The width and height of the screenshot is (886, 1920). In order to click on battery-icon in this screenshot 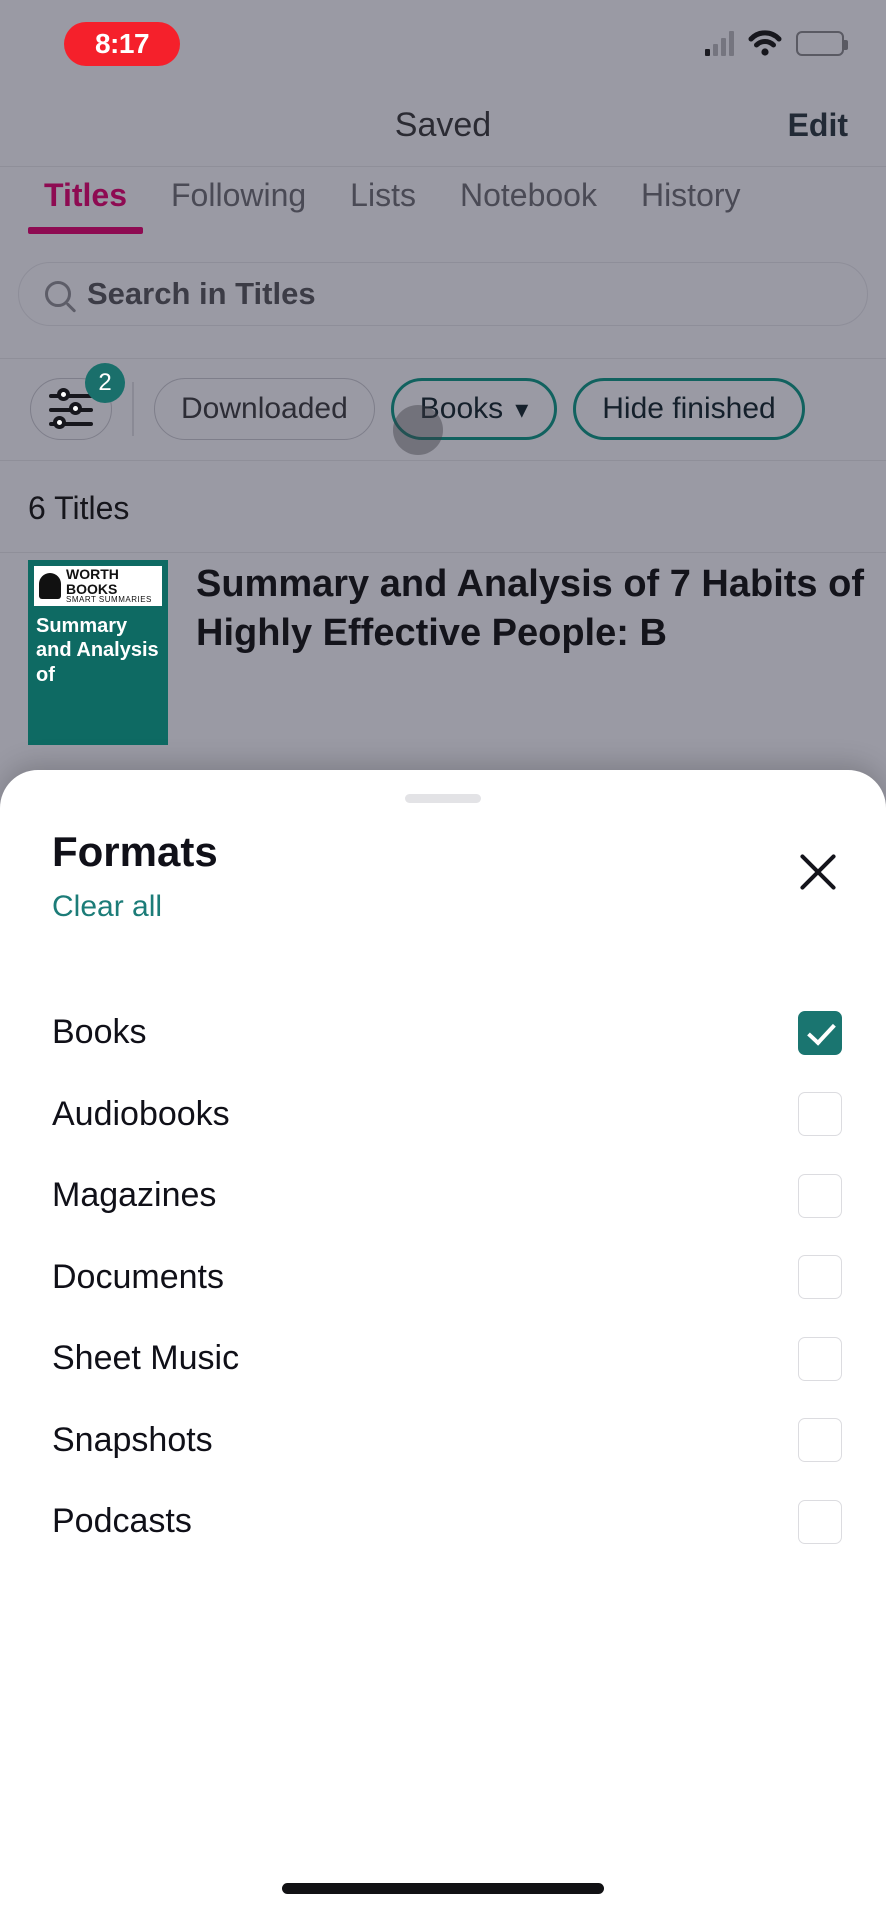, I will do `click(822, 43)`.